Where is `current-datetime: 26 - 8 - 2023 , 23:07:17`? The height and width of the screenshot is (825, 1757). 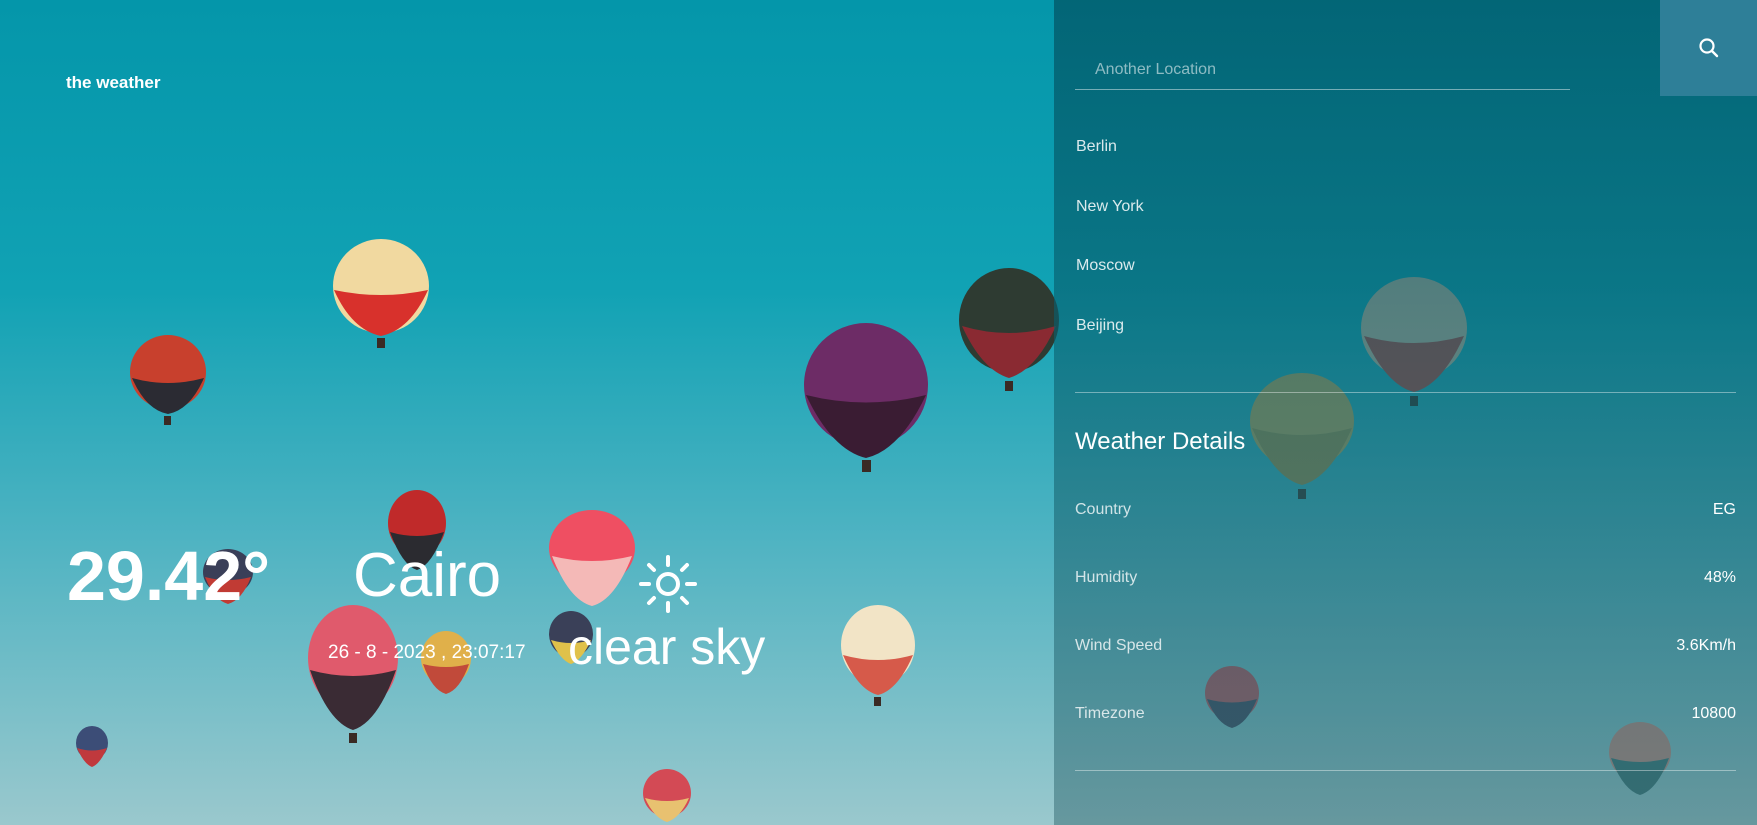 current-datetime: 26 - 8 - 2023 , 23:07:17 is located at coordinates (427, 652).